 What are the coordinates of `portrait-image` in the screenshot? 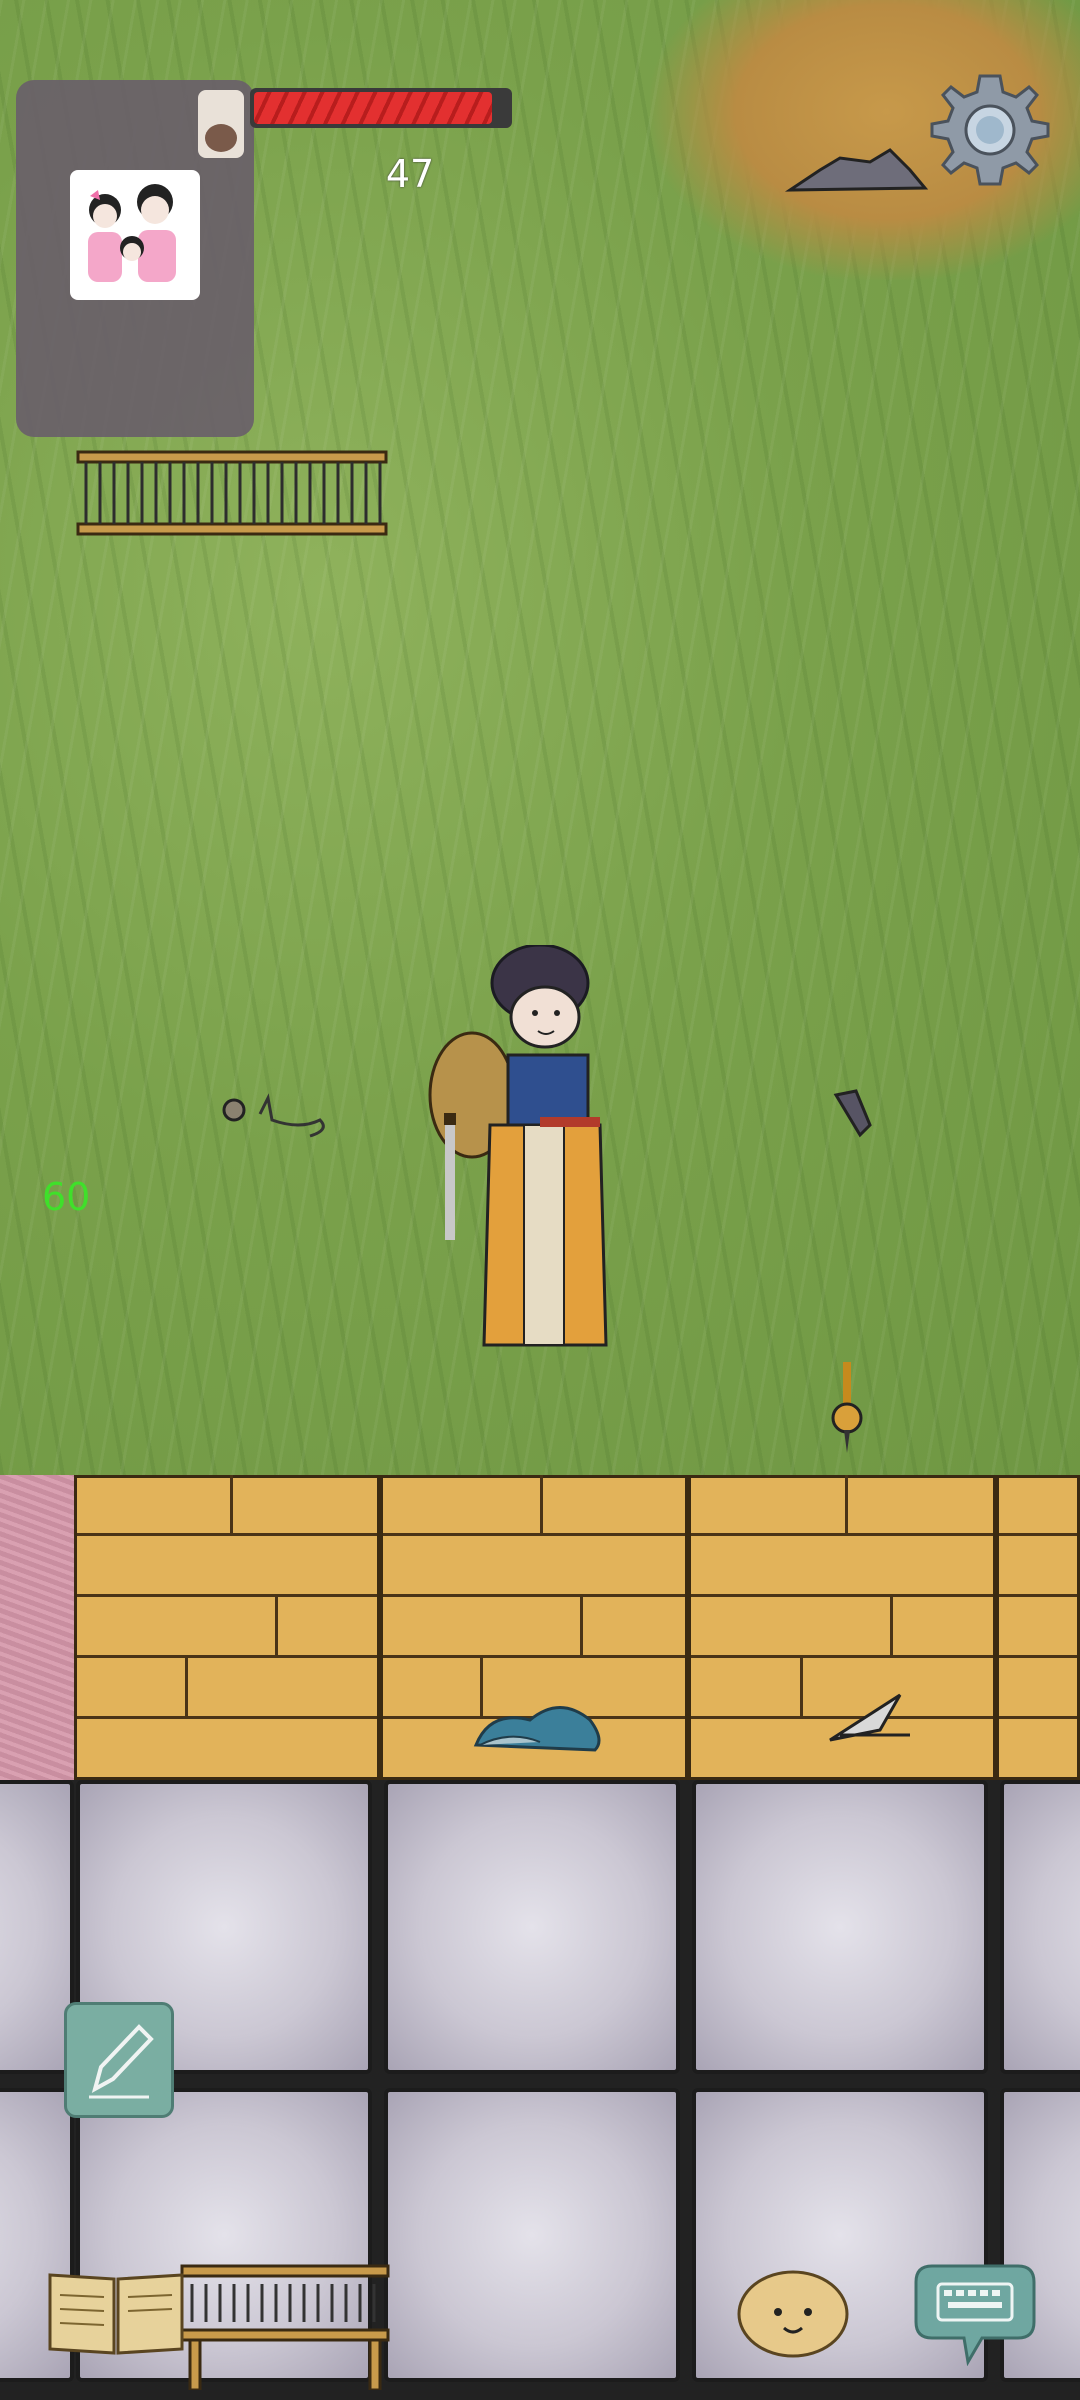 It's located at (221, 138).